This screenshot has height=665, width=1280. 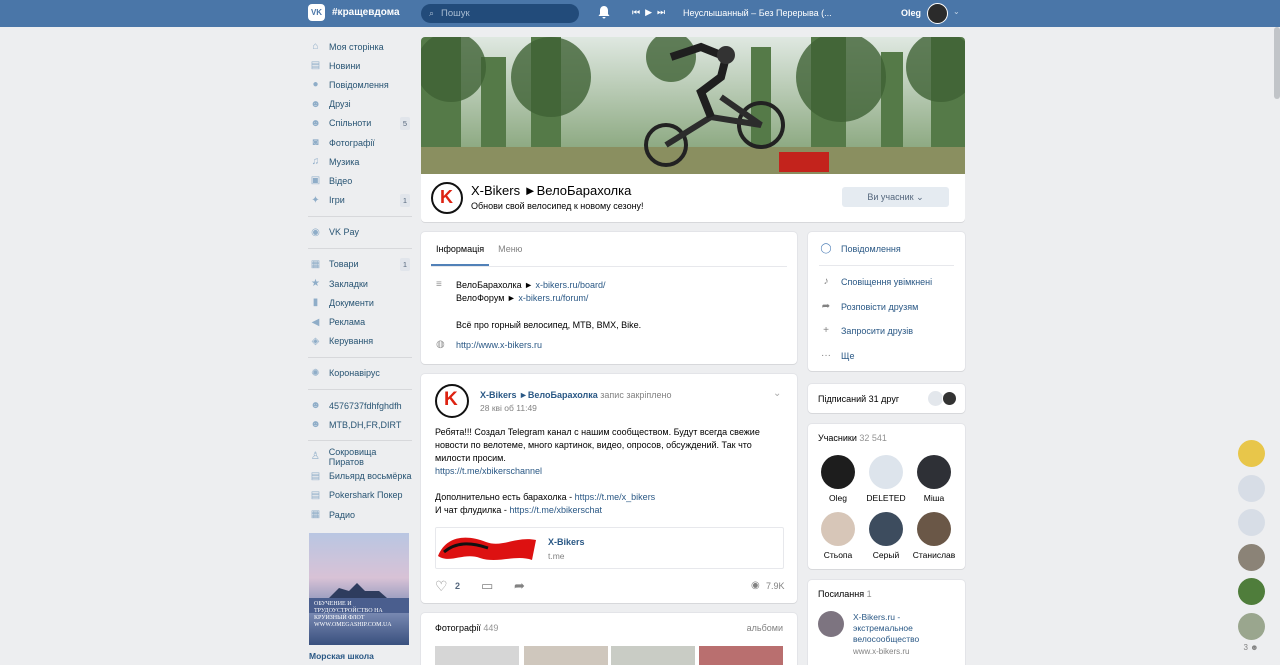 What do you see at coordinates (360, 46) in the screenshot?
I see `sidebar-item-my-page: ⌂ Моя сторінка` at bounding box center [360, 46].